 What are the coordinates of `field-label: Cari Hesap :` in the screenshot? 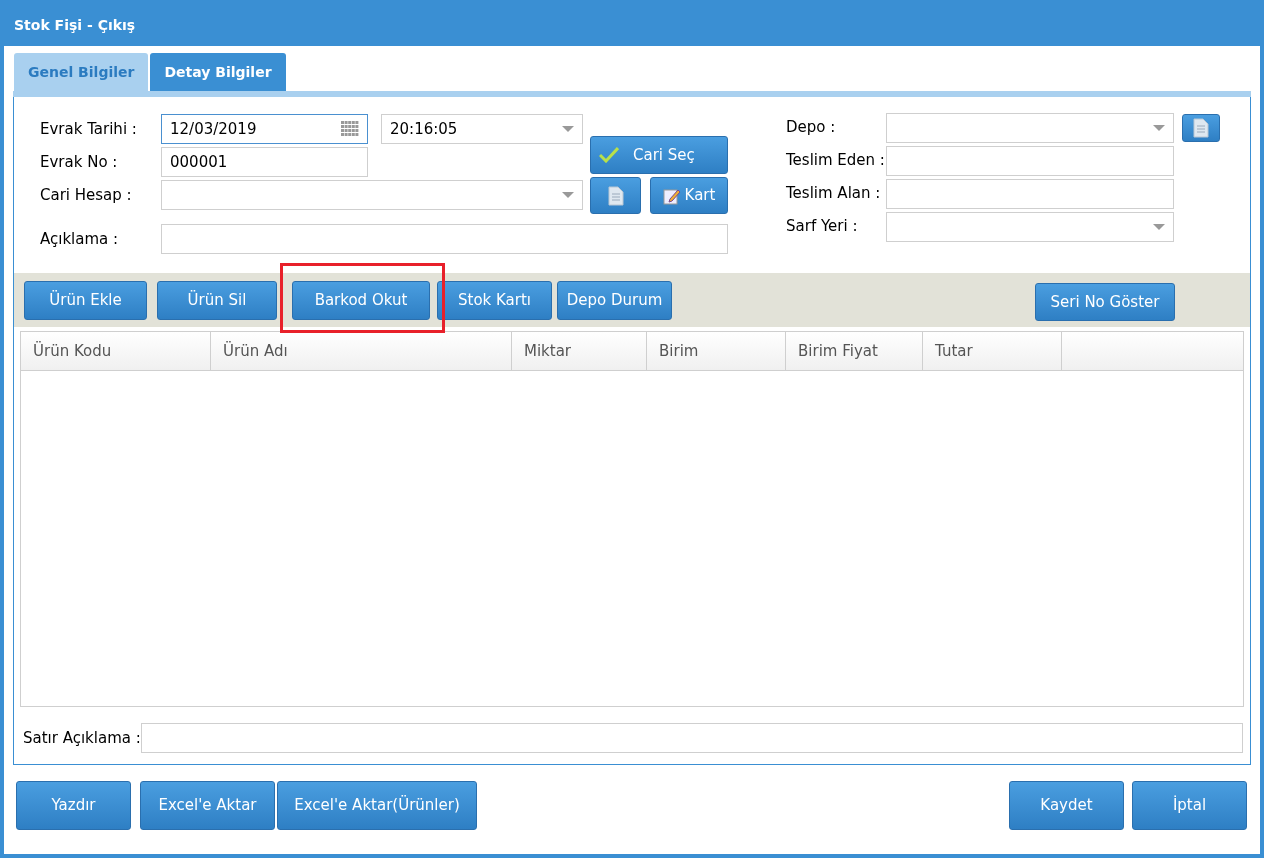 It's located at (86, 195).